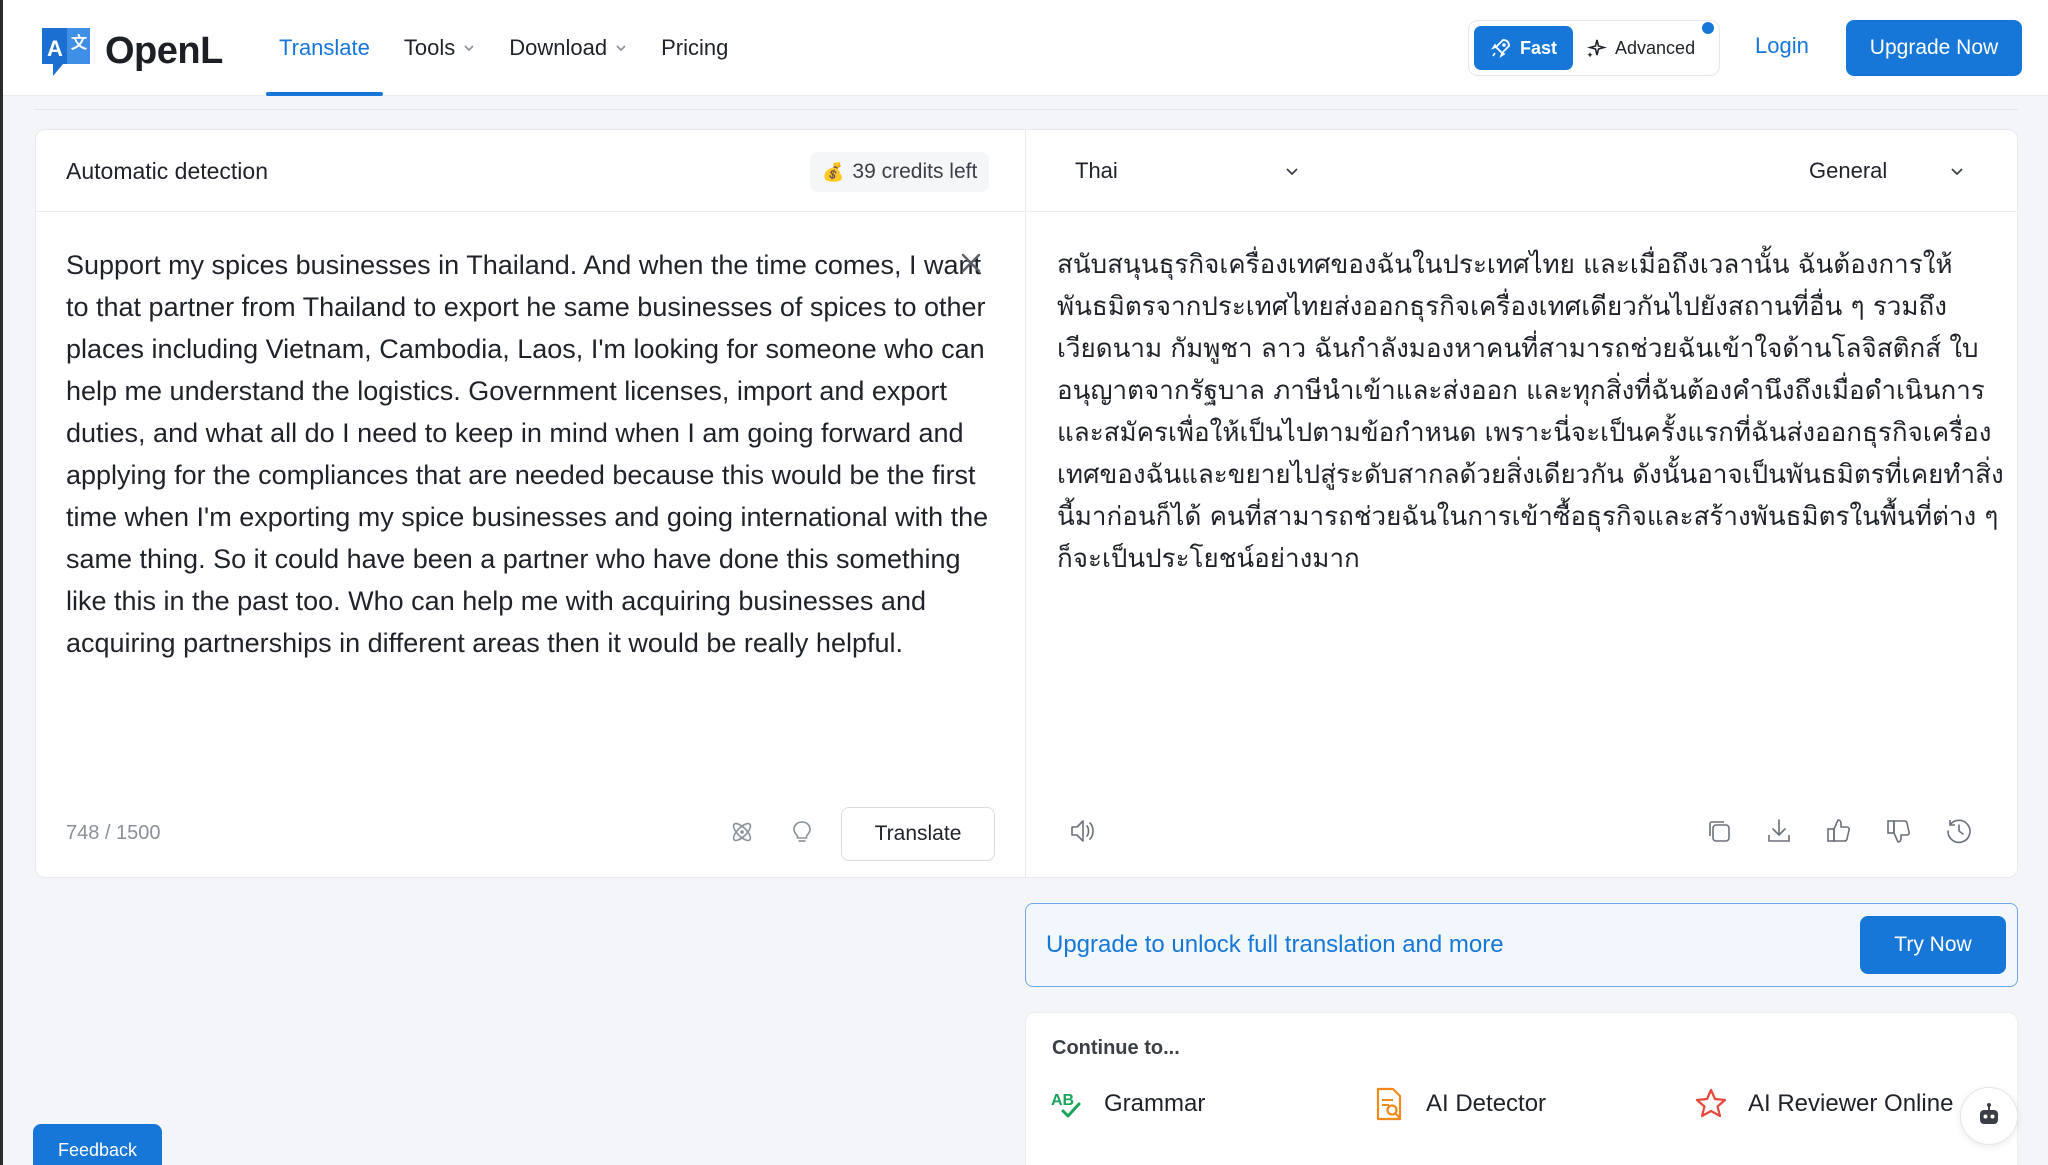 The width and height of the screenshot is (2048, 1165). What do you see at coordinates (1779, 831) in the screenshot?
I see `download-icon` at bounding box center [1779, 831].